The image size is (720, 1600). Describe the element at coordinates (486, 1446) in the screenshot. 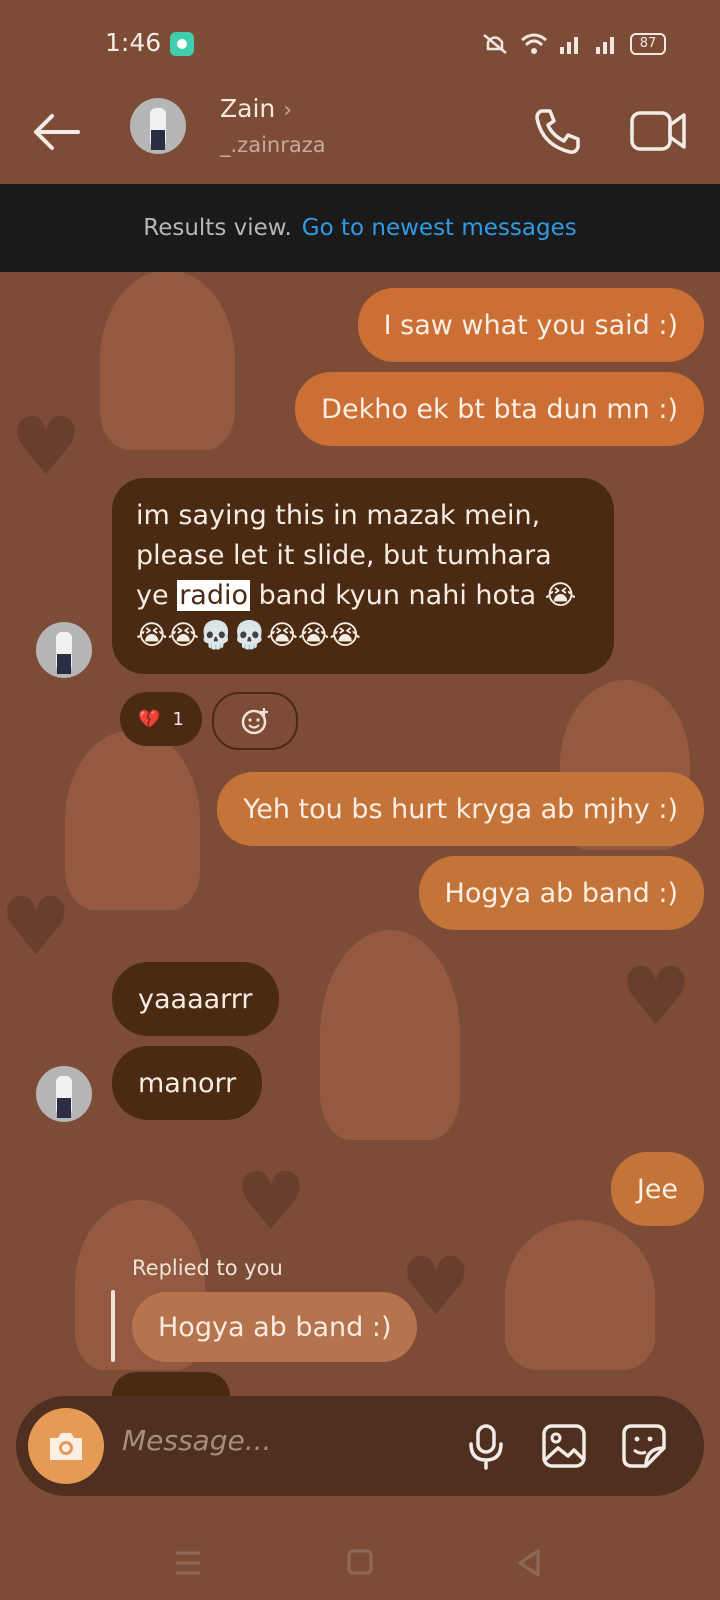

I see `microphone-icon` at that location.